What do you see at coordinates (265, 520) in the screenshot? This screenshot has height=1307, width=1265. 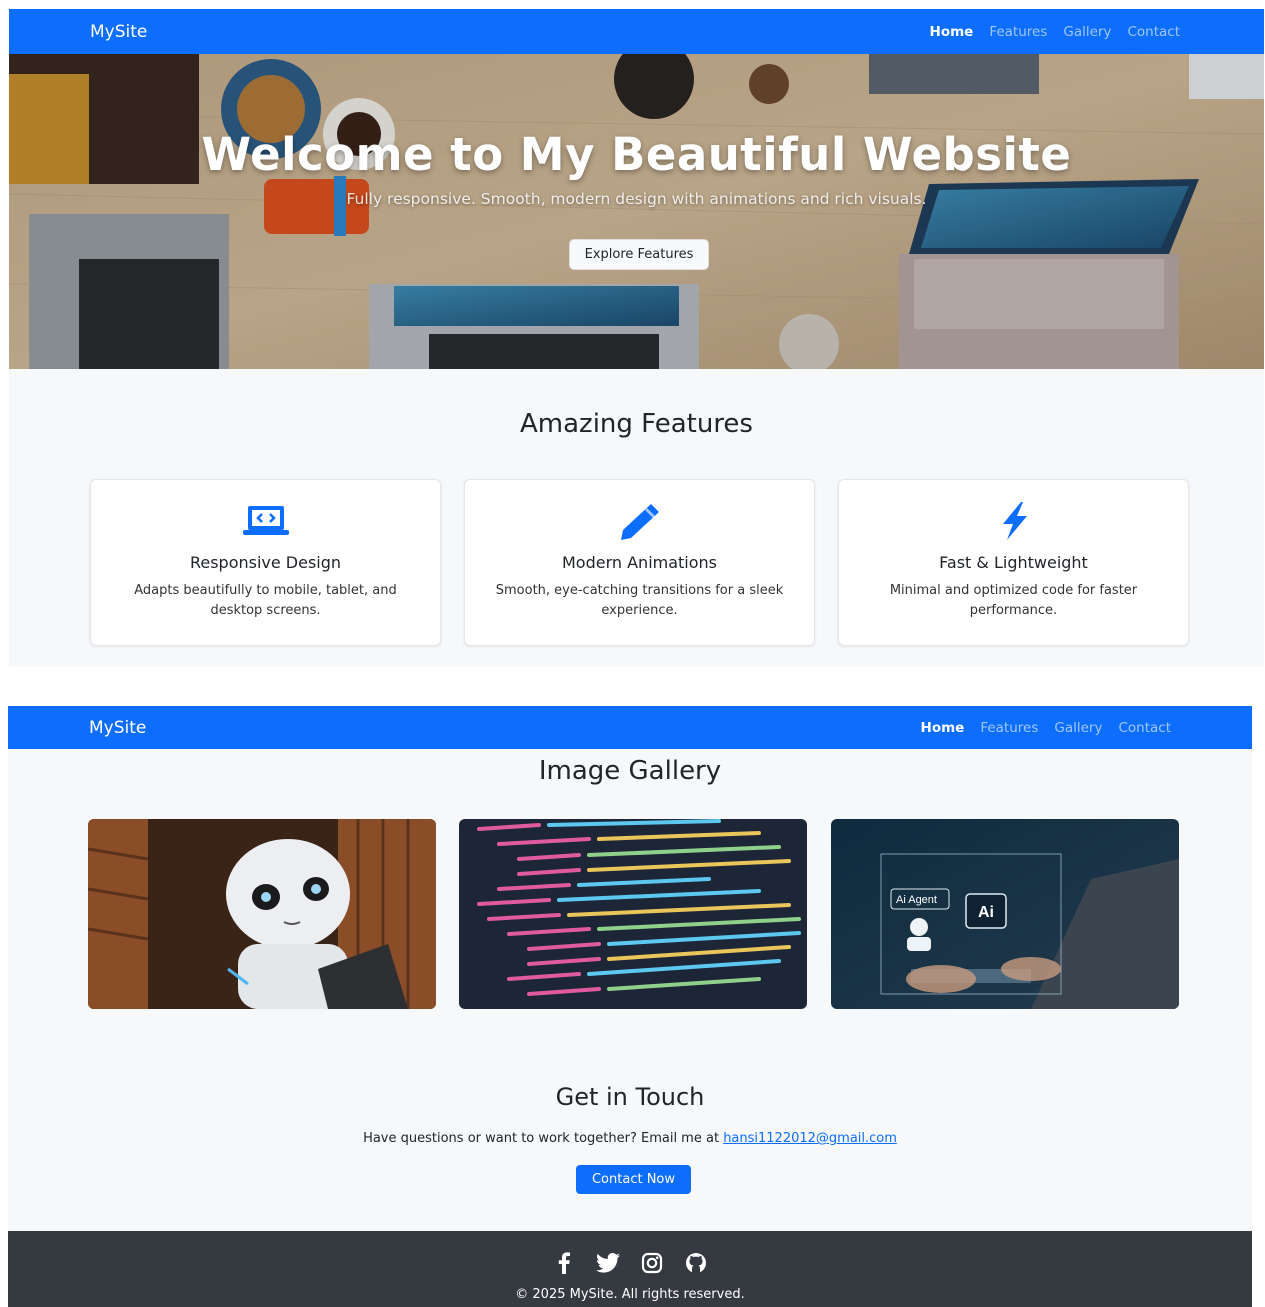 I see `laptop-code-icon` at bounding box center [265, 520].